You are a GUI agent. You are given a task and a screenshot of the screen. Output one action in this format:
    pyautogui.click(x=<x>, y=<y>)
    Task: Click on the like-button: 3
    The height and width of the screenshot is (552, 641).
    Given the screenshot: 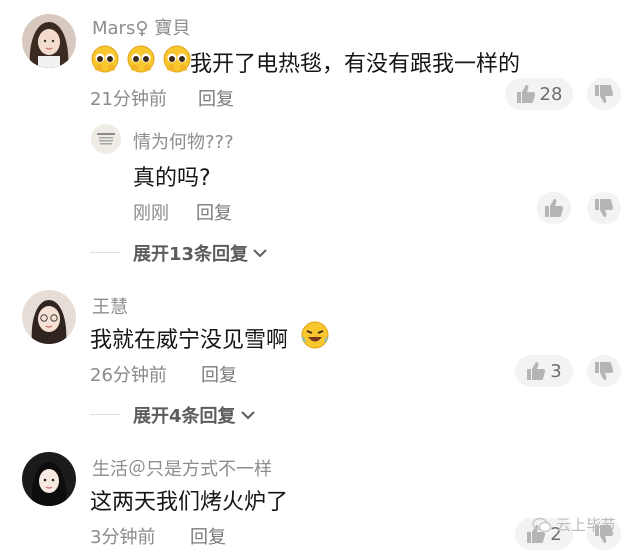 What is the action you would take?
    pyautogui.click(x=544, y=371)
    